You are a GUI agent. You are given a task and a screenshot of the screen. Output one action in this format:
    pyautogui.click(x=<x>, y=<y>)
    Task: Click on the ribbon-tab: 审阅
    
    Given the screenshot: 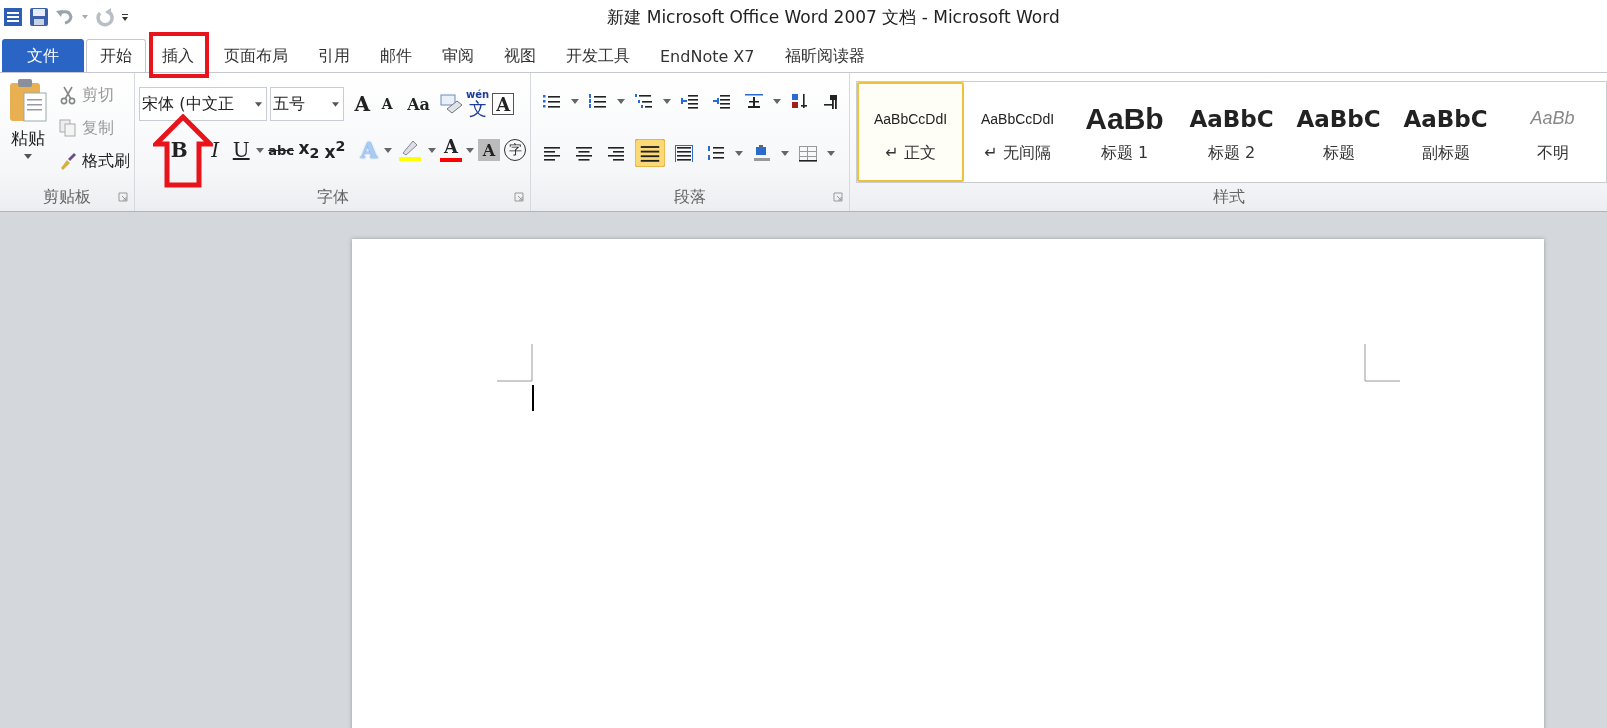 What is the action you would take?
    pyautogui.click(x=458, y=55)
    